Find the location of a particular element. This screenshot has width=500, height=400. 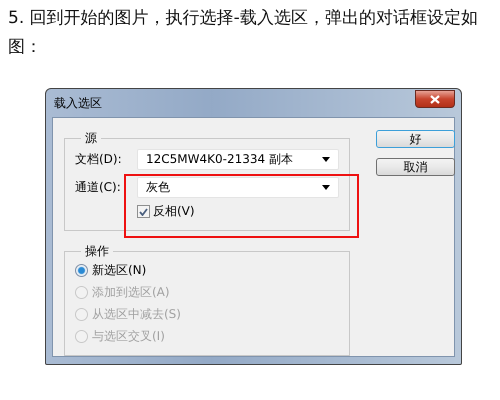

close-icon is located at coordinates (435, 99).